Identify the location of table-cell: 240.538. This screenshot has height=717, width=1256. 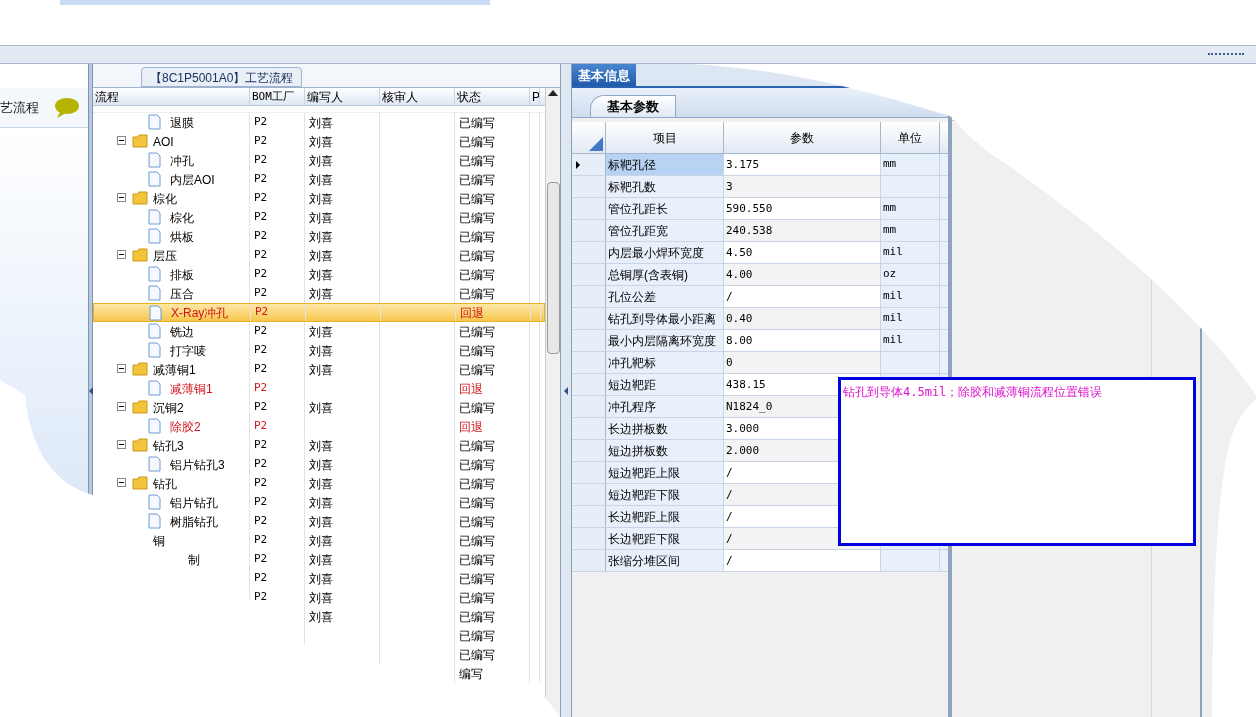
(802, 230).